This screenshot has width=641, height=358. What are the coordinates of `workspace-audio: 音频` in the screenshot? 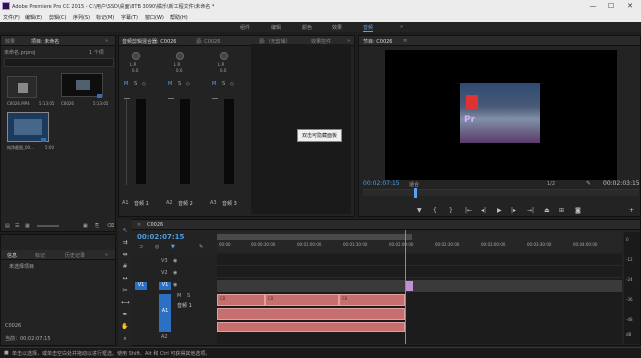 It's located at (368, 28).